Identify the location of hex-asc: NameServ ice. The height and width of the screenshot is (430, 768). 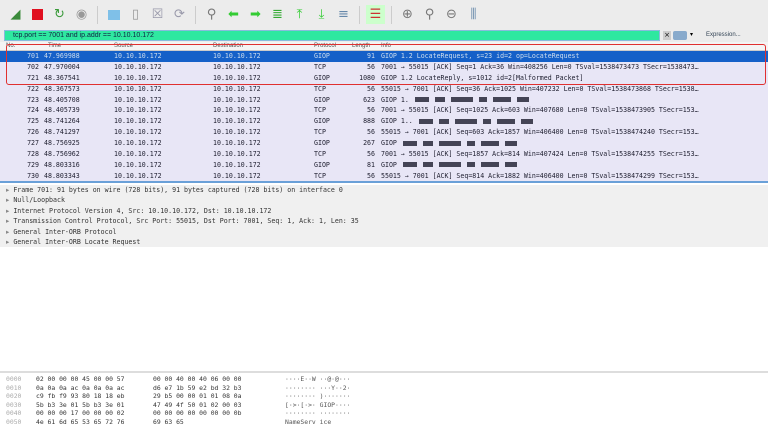
(308, 422).